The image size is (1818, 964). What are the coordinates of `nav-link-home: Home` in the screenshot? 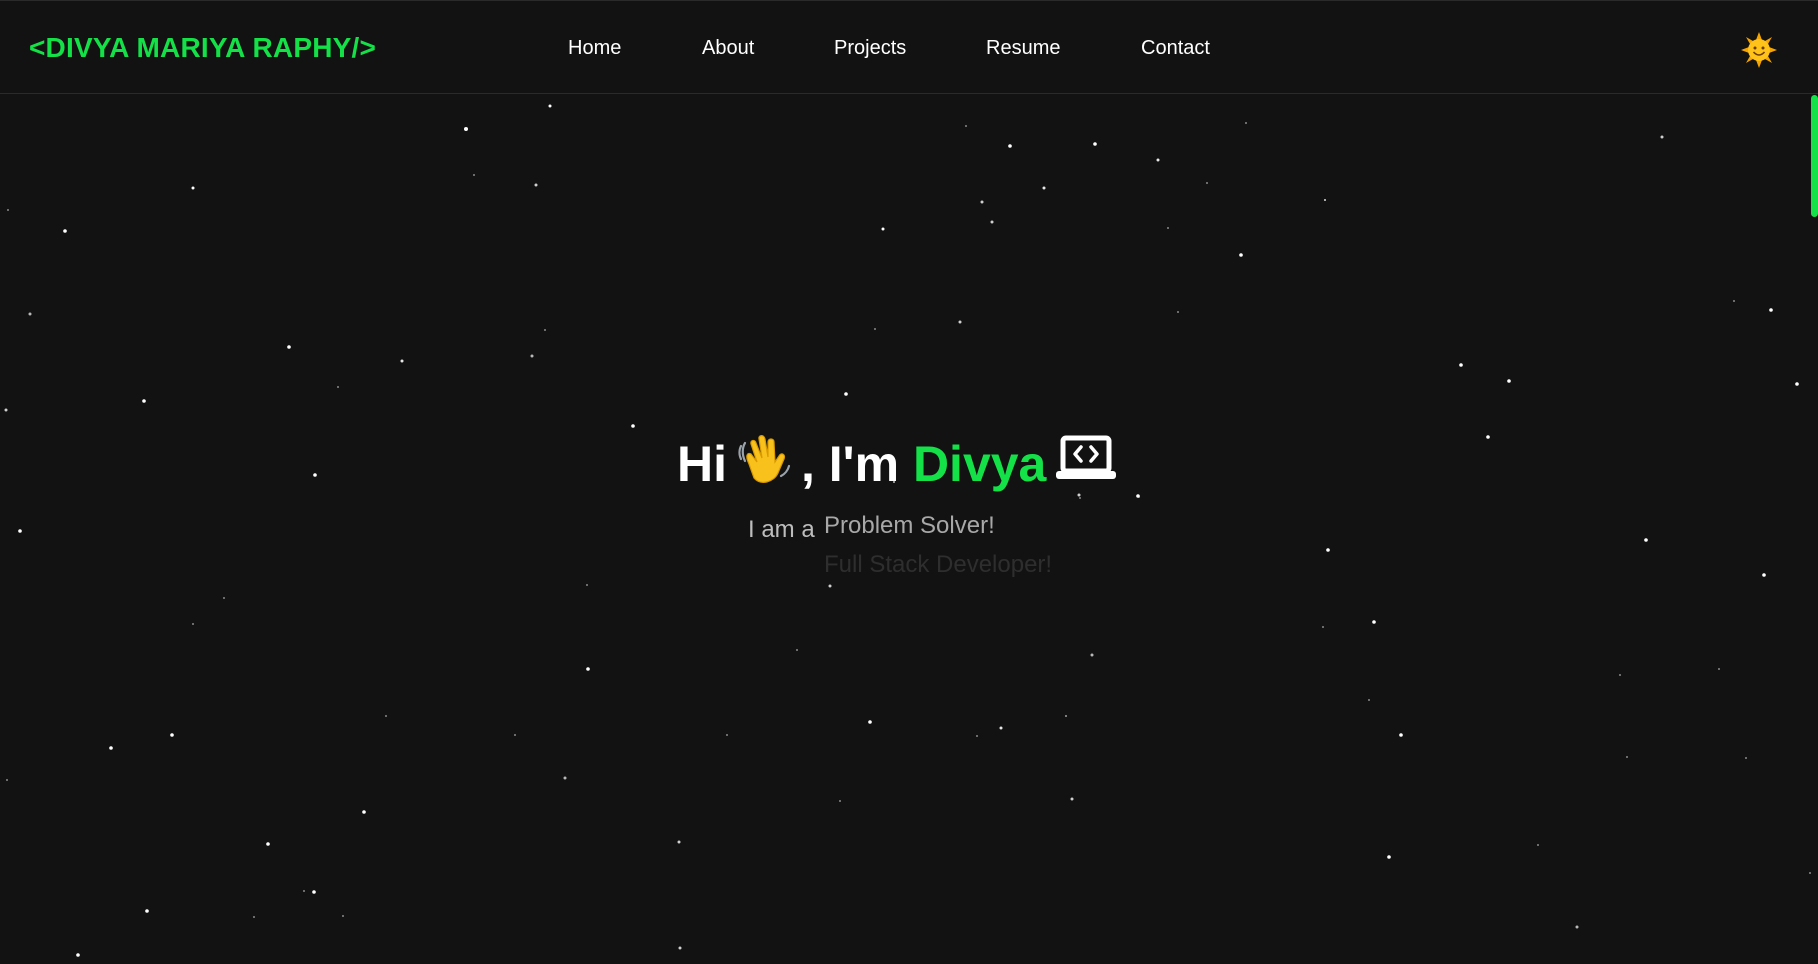 It's located at (594, 48).